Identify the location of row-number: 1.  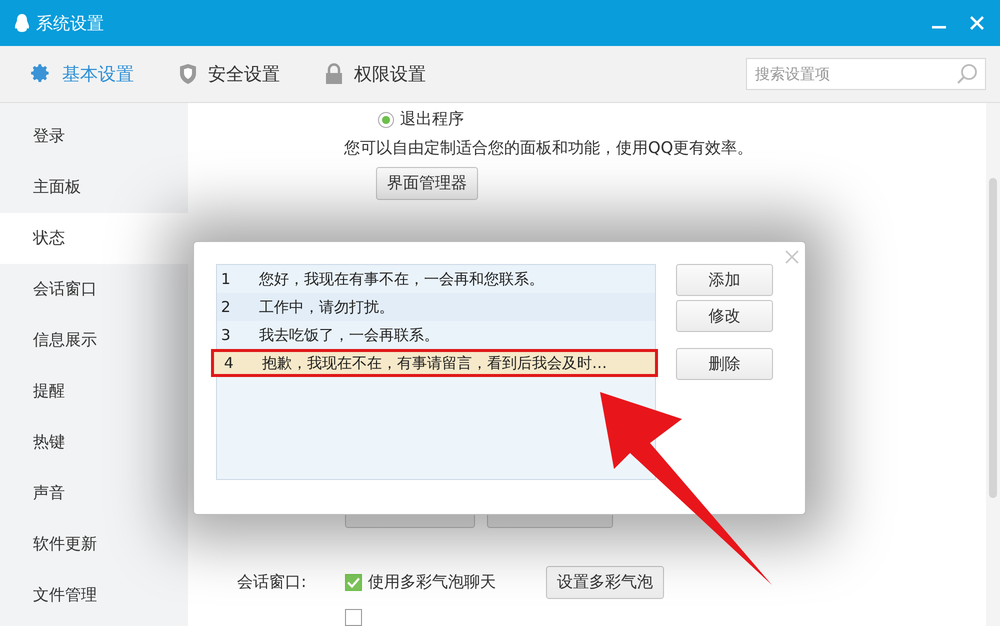
(226, 279).